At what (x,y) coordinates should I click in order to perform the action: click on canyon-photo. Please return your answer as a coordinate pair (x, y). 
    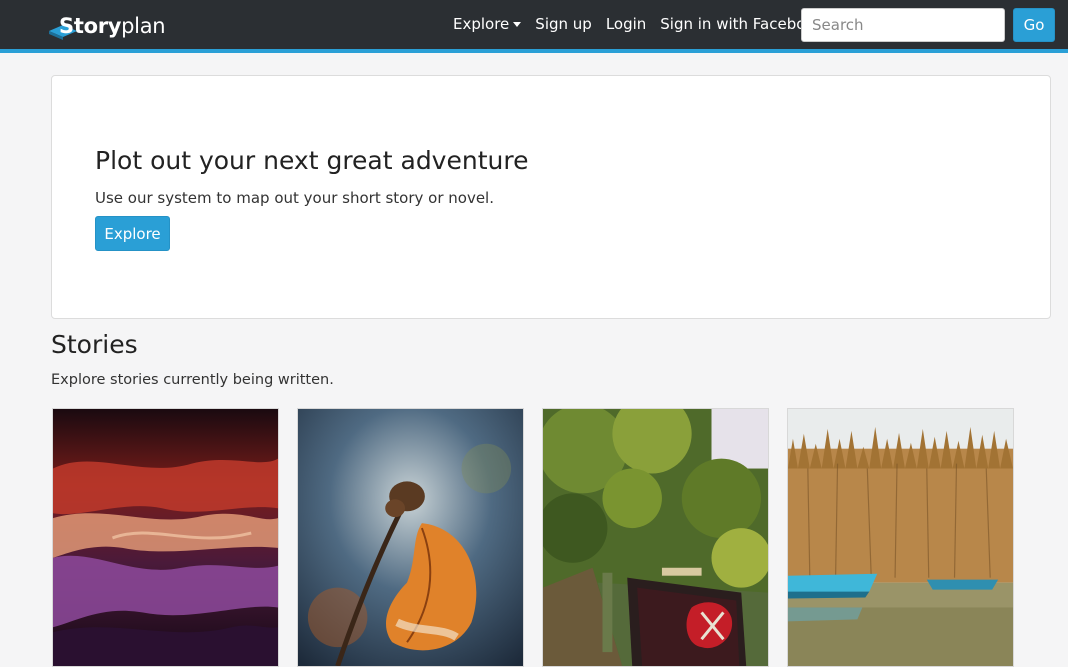
    Looking at the image, I should click on (165, 537).